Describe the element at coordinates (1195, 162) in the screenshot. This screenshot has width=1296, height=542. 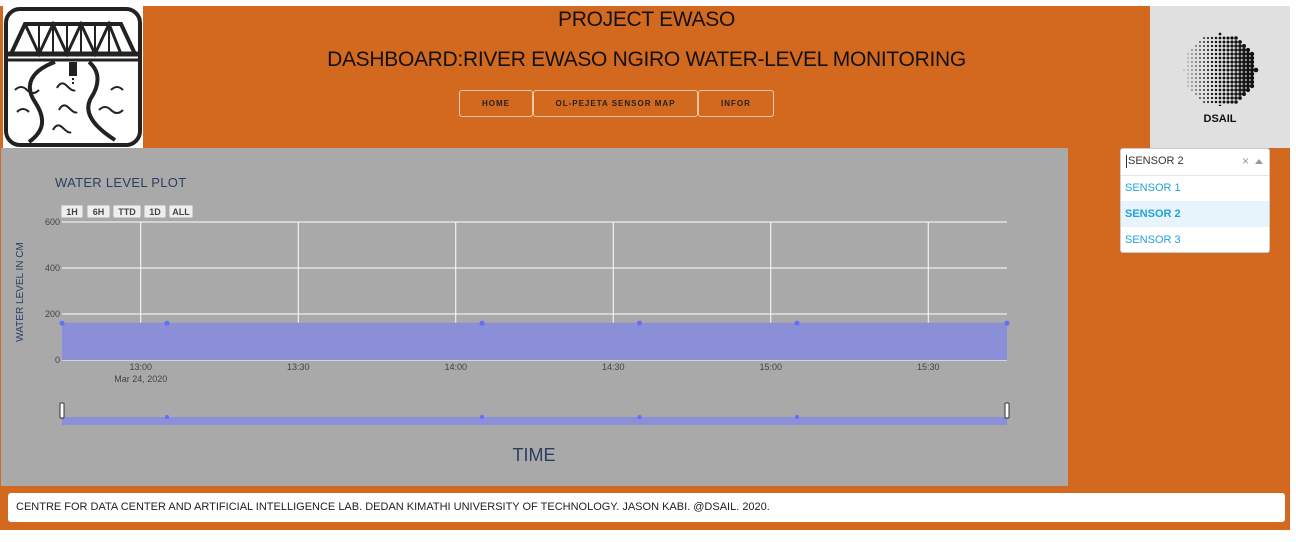
I see `sensor-select-control: SENSOR 2 ×` at that location.